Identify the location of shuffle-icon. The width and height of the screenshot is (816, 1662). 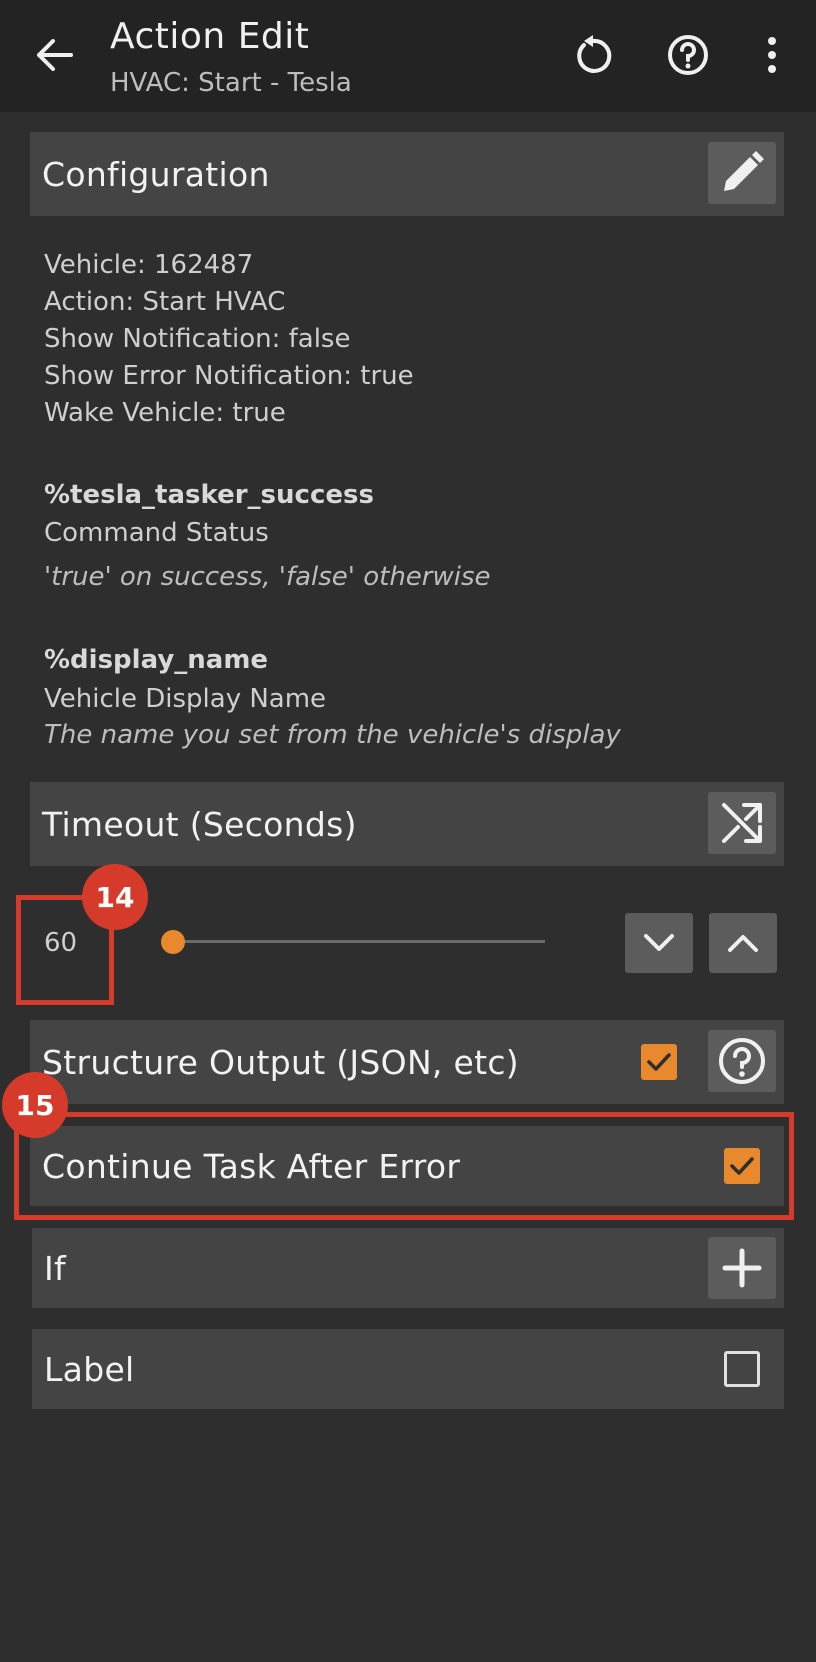
(742, 823).